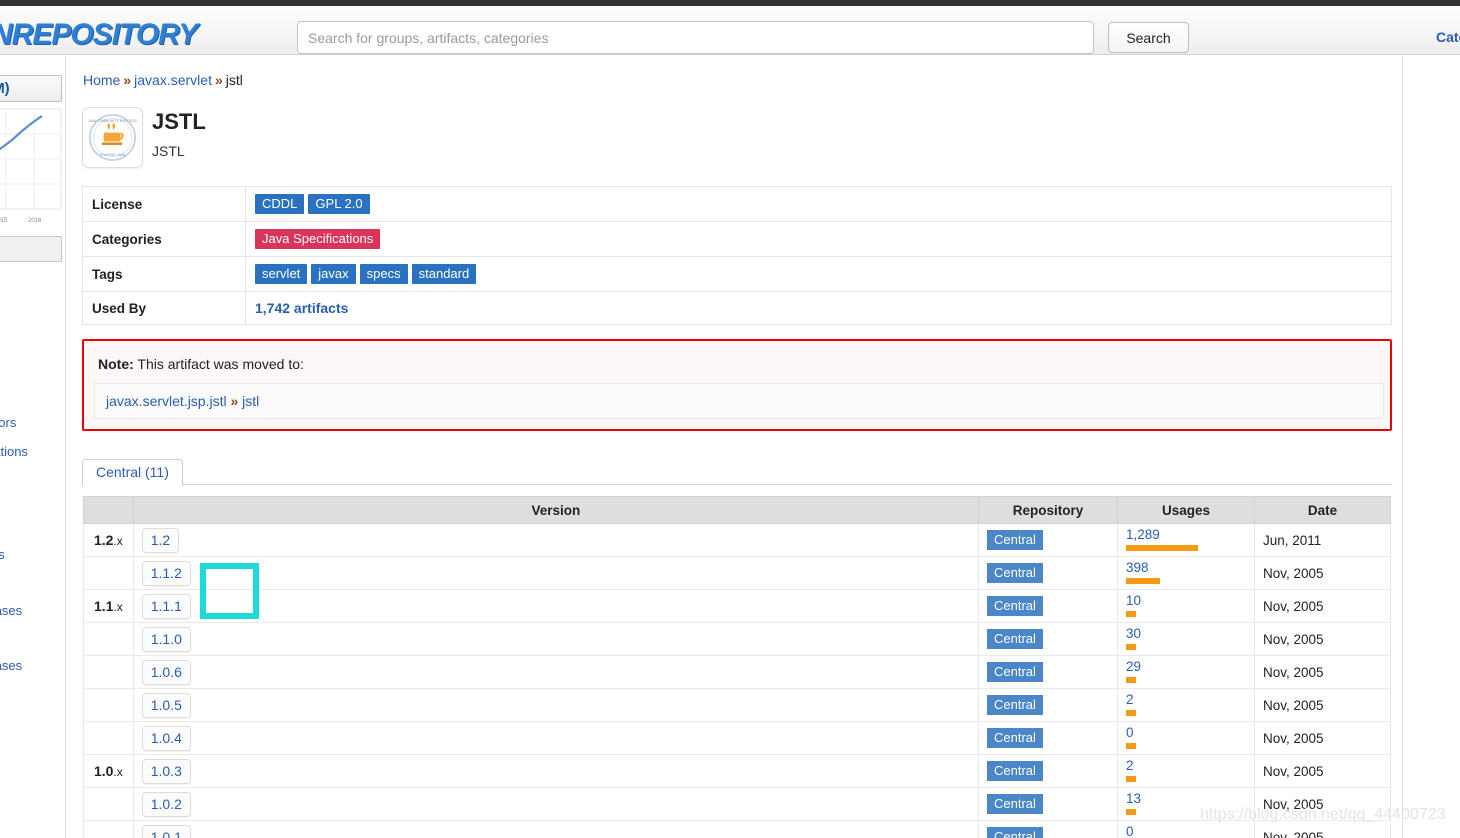 The image size is (1460, 838). Describe the element at coordinates (166, 573) in the screenshot. I see `version-button-1.1.2: 1.1.2` at that location.